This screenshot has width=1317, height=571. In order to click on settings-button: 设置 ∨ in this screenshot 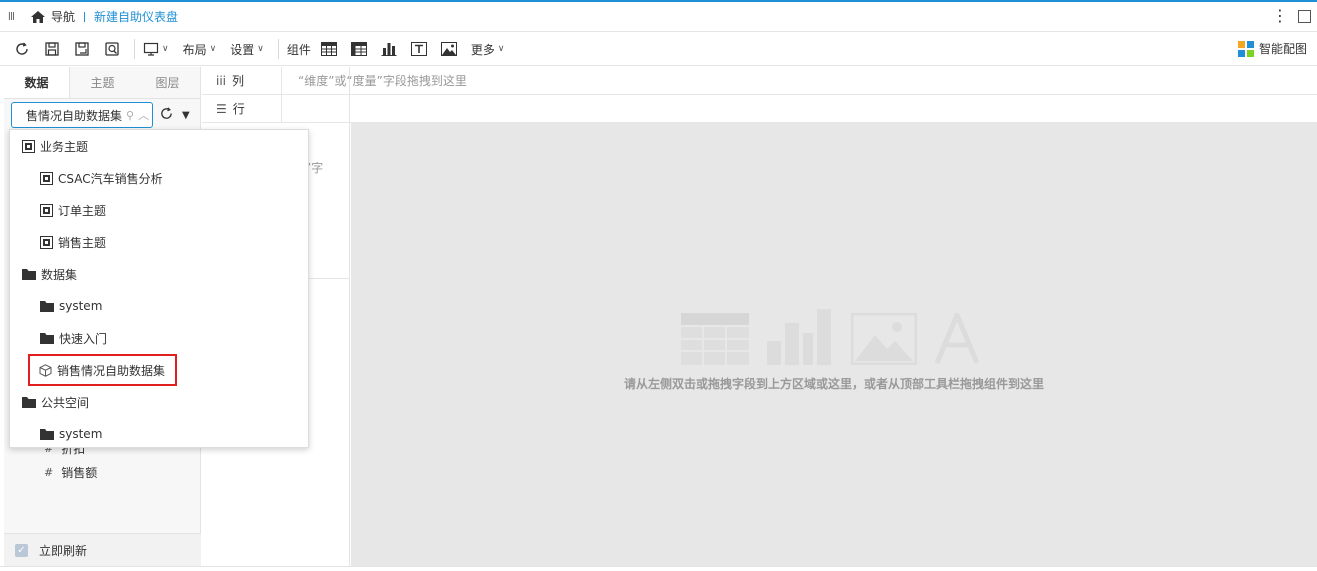, I will do `click(247, 49)`.